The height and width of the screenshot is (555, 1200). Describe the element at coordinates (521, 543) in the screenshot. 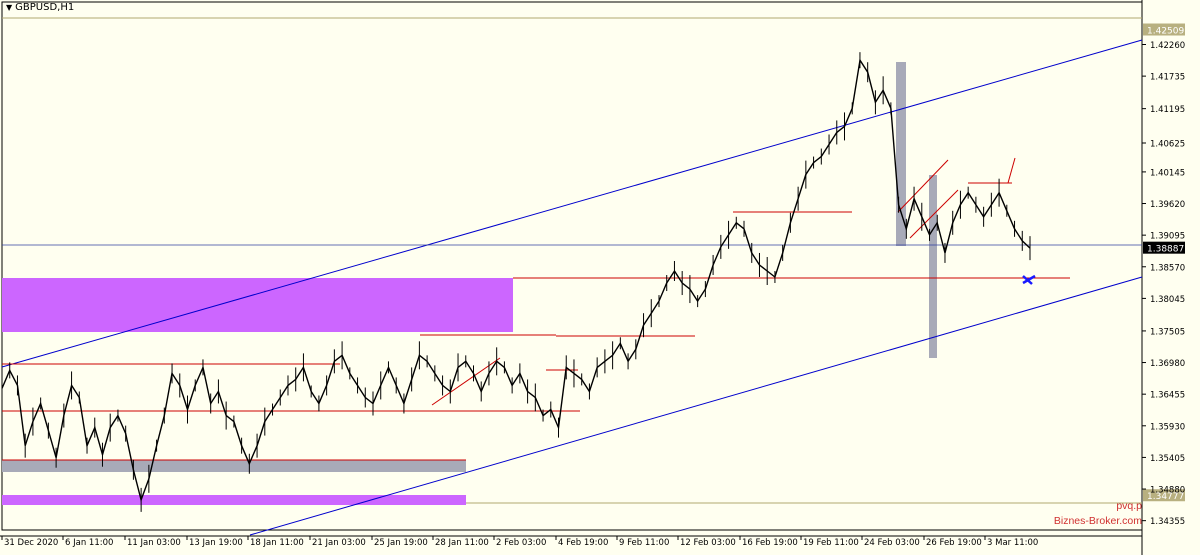

I see `x-tick-label: 2 Feb 03:00` at that location.